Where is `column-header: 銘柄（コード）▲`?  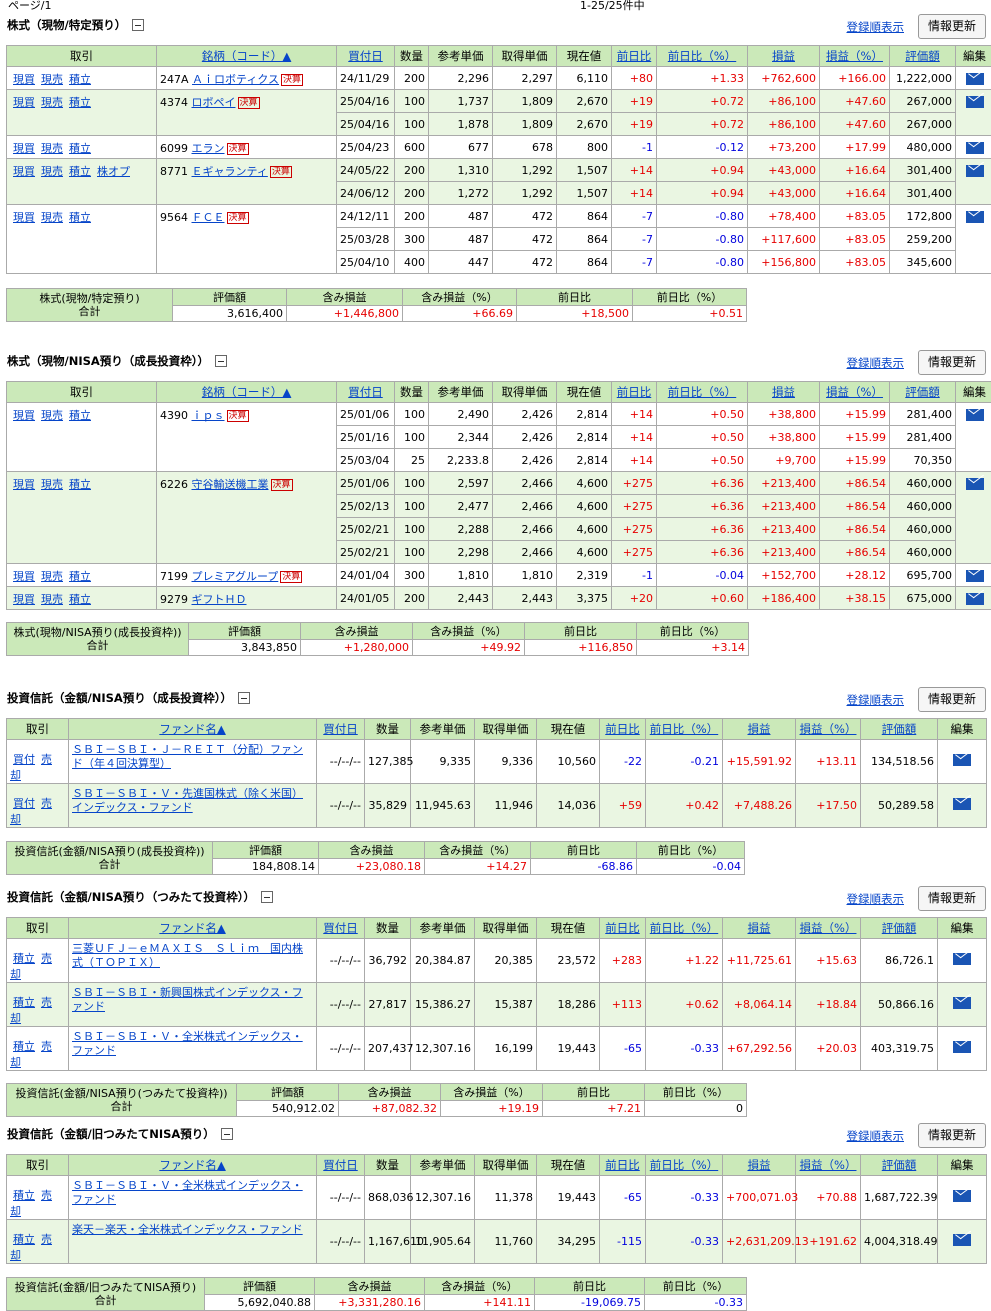 column-header: 銘柄（コード）▲ is located at coordinates (246, 392).